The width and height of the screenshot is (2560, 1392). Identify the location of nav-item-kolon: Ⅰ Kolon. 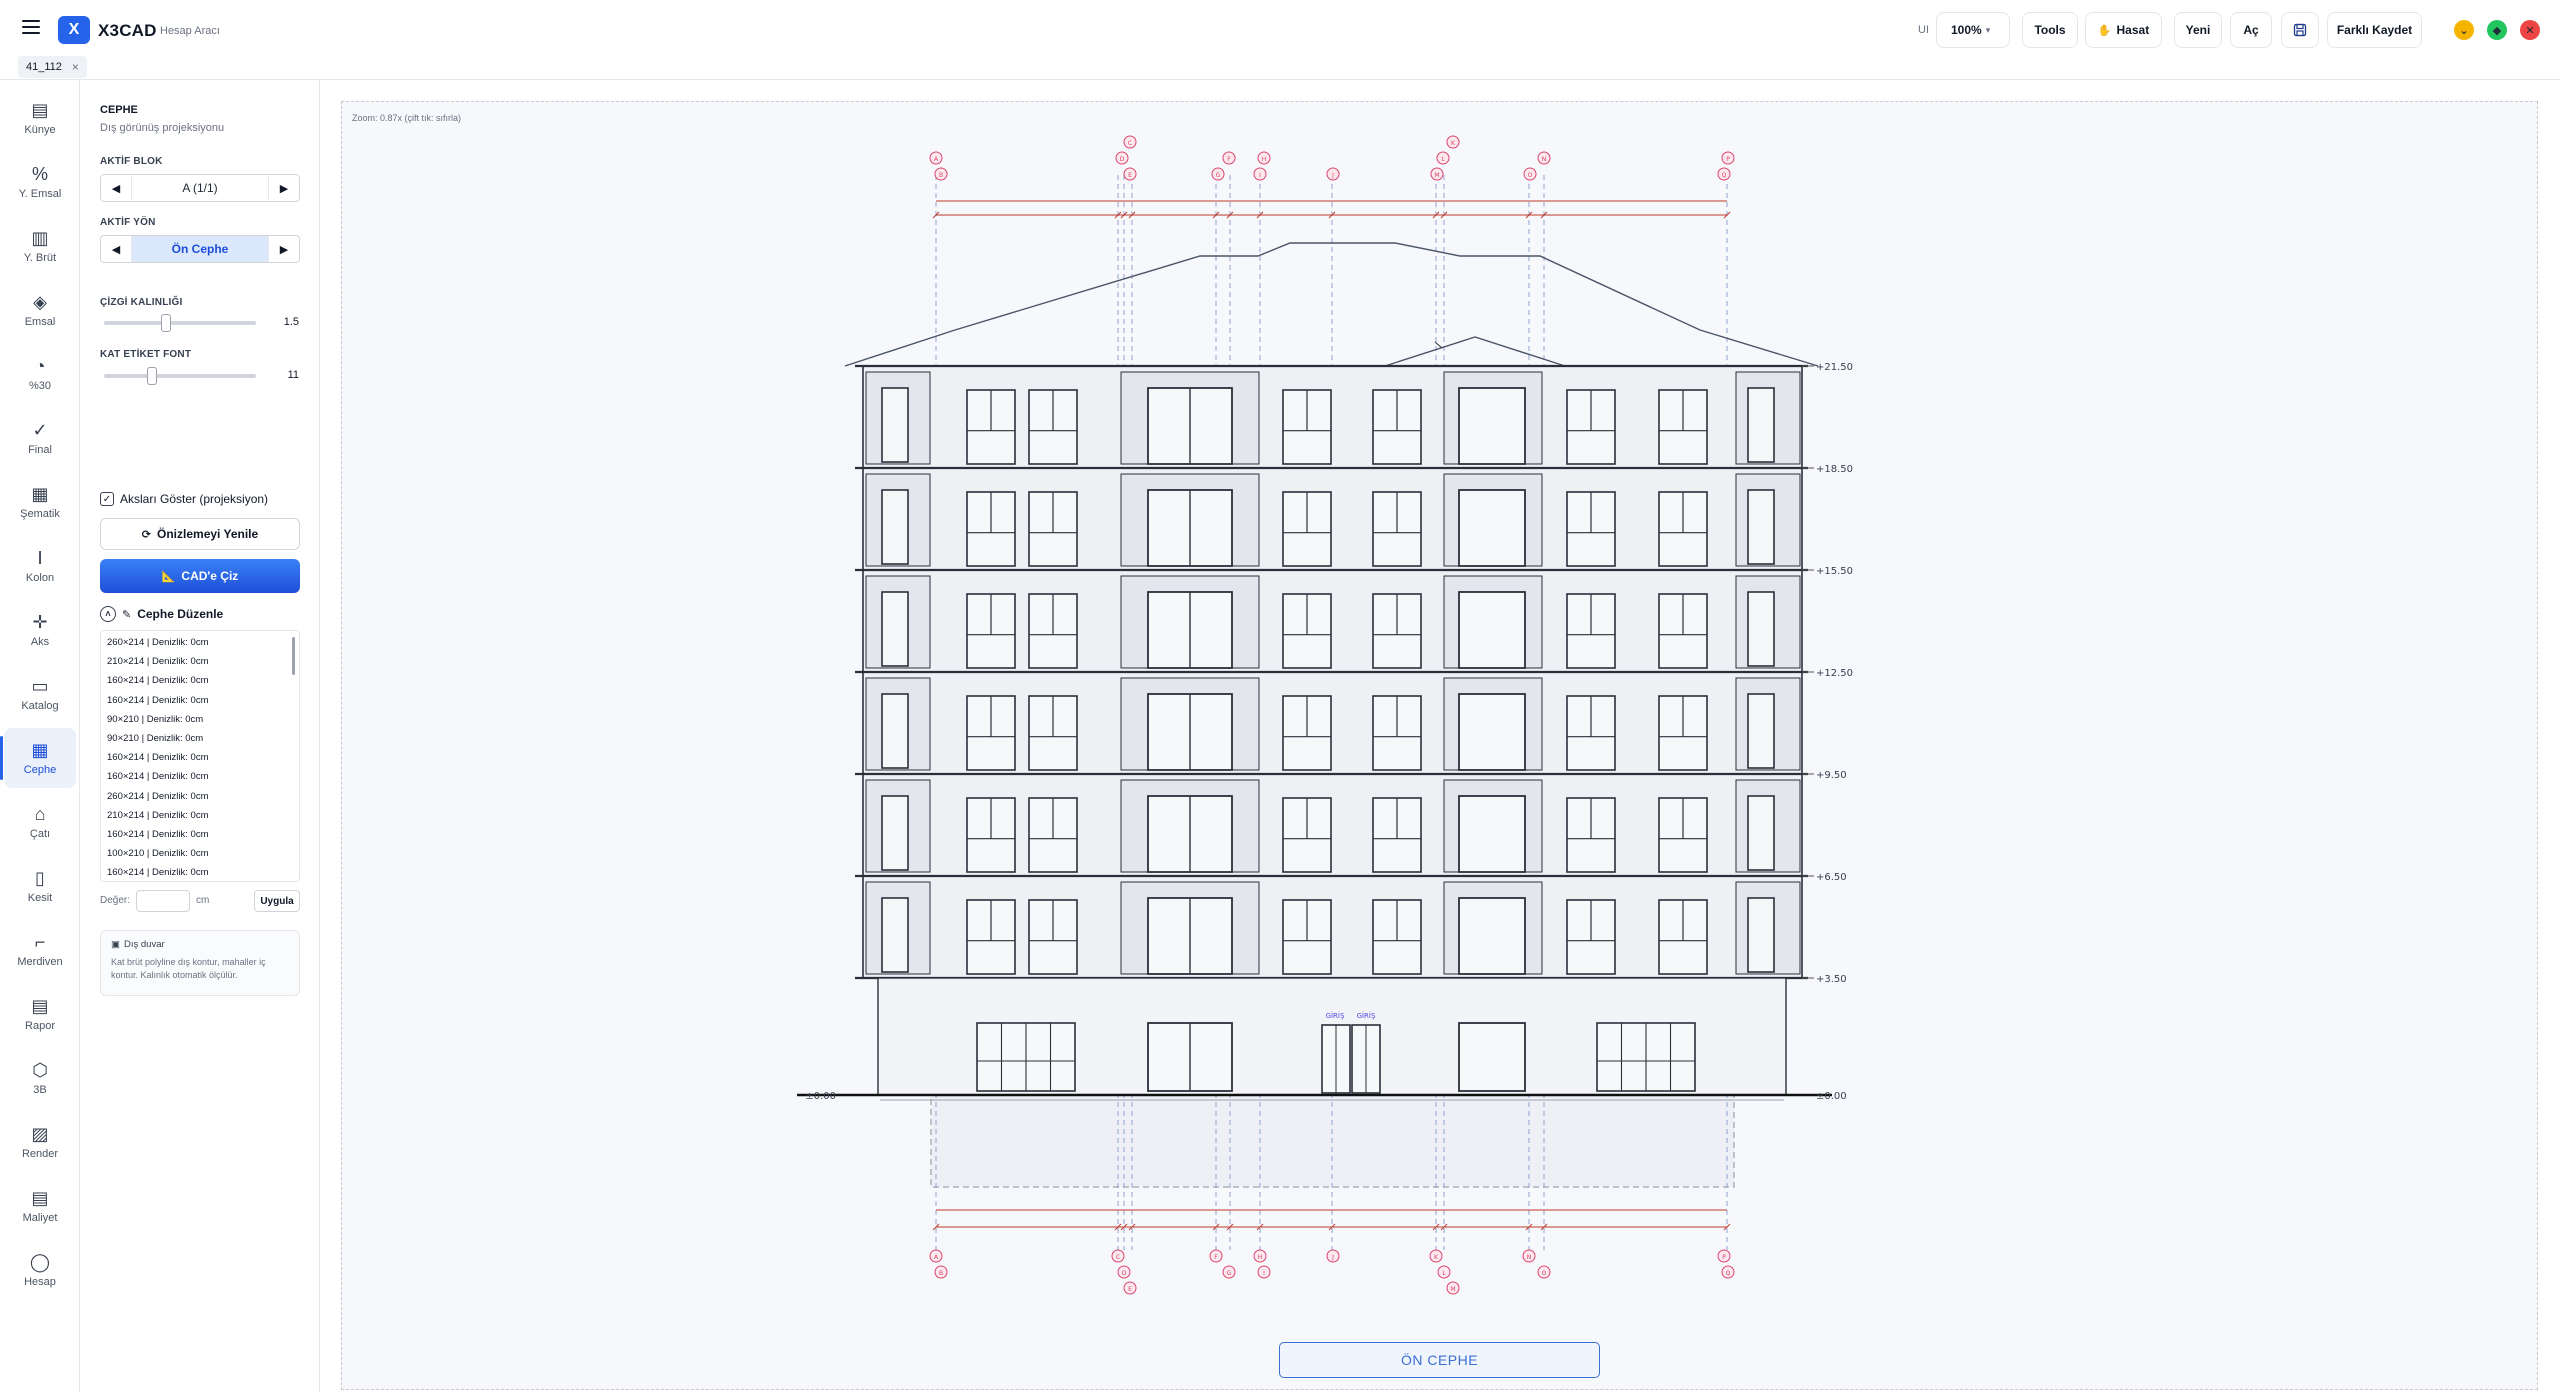
(40, 566).